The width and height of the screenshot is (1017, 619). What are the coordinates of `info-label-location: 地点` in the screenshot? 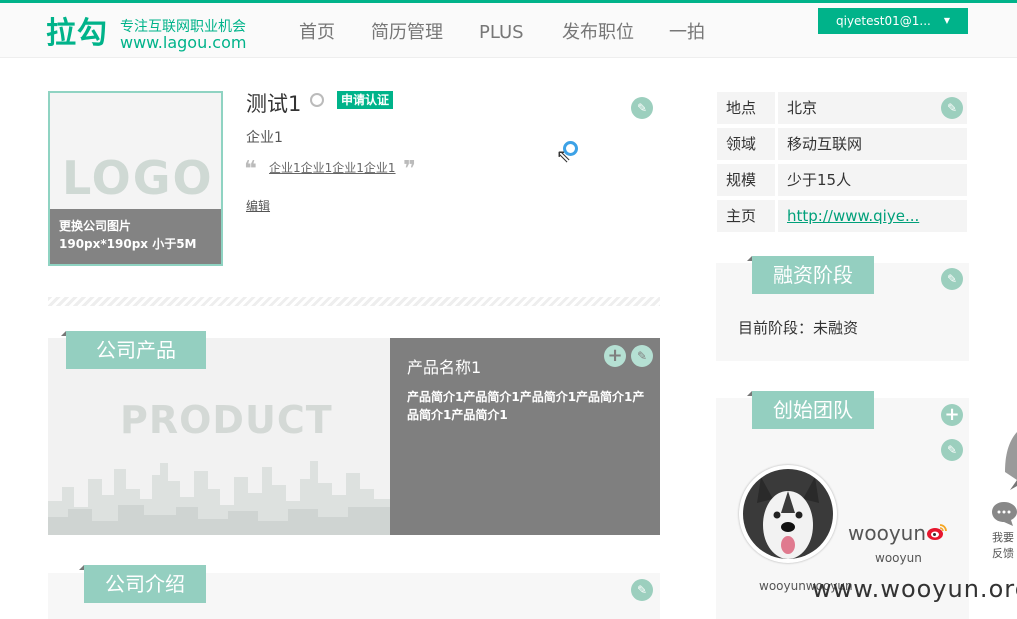 It's located at (746, 108).